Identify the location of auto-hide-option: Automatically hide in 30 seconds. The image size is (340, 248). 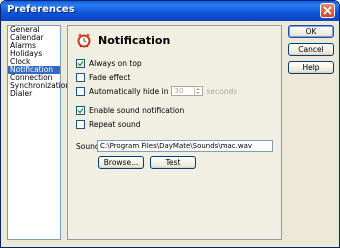
(156, 91).